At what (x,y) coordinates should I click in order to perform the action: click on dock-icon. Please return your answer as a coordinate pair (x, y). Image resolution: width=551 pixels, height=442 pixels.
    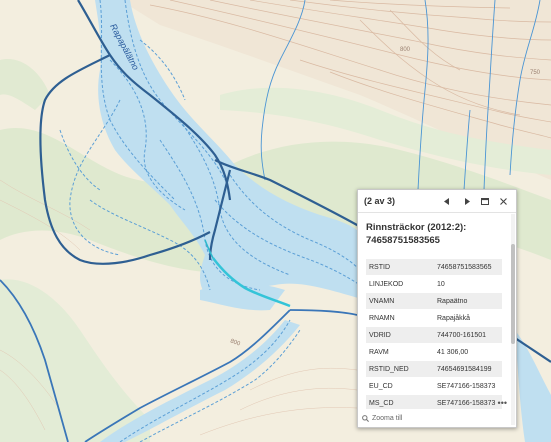
    Looking at the image, I should click on (485, 201).